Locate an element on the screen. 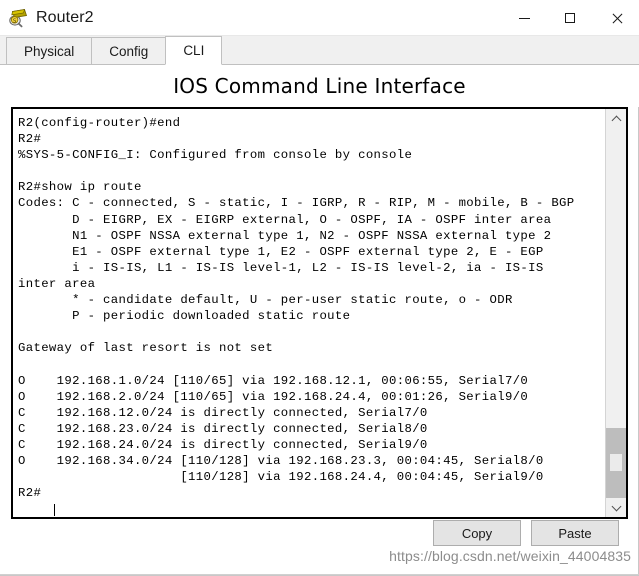  minimize-icon is located at coordinates (524, 18).